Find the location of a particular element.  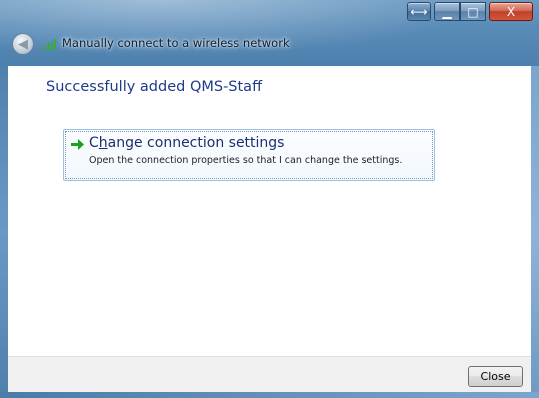

page-heading: Successfully added QMS-Staff is located at coordinates (154, 87).